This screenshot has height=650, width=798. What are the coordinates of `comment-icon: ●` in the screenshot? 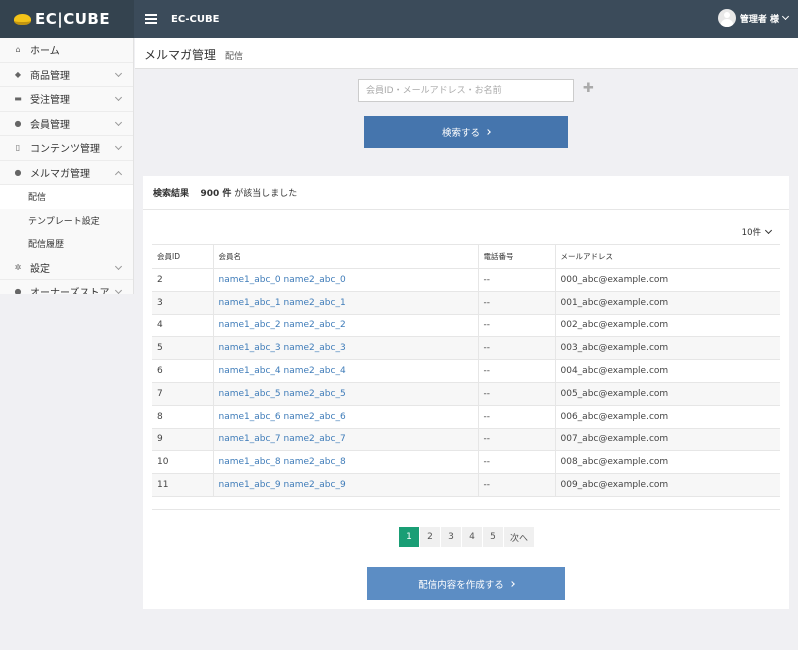 It's located at (18, 172).